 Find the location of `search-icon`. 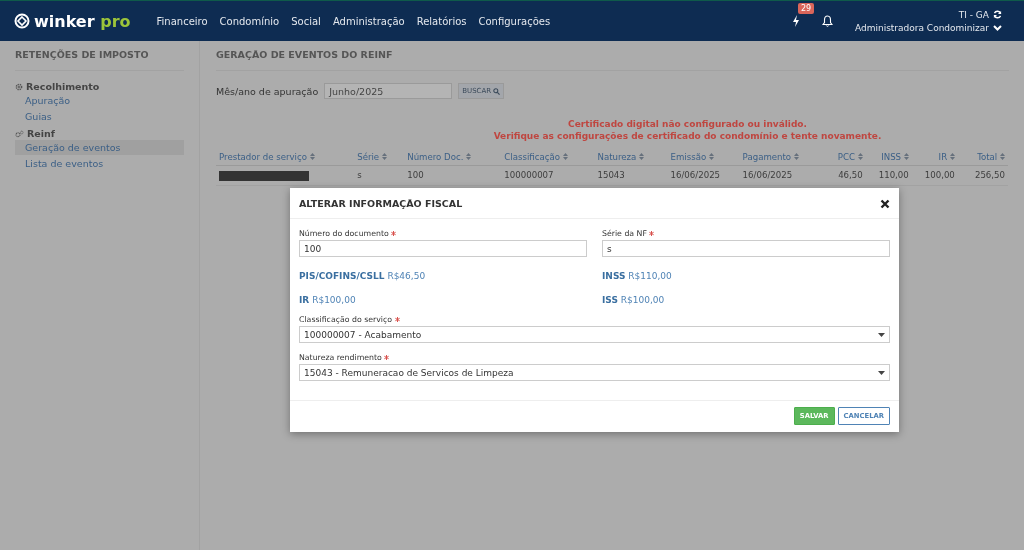

search-icon is located at coordinates (497, 91).